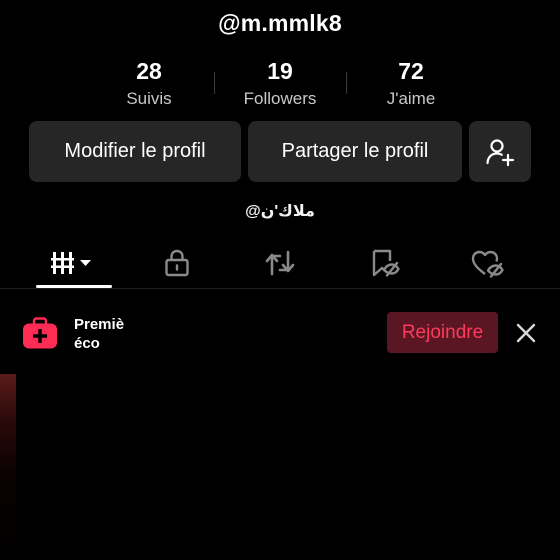 This screenshot has width=560, height=560. What do you see at coordinates (8, 467) in the screenshot?
I see `video-thumbnail-edge` at bounding box center [8, 467].